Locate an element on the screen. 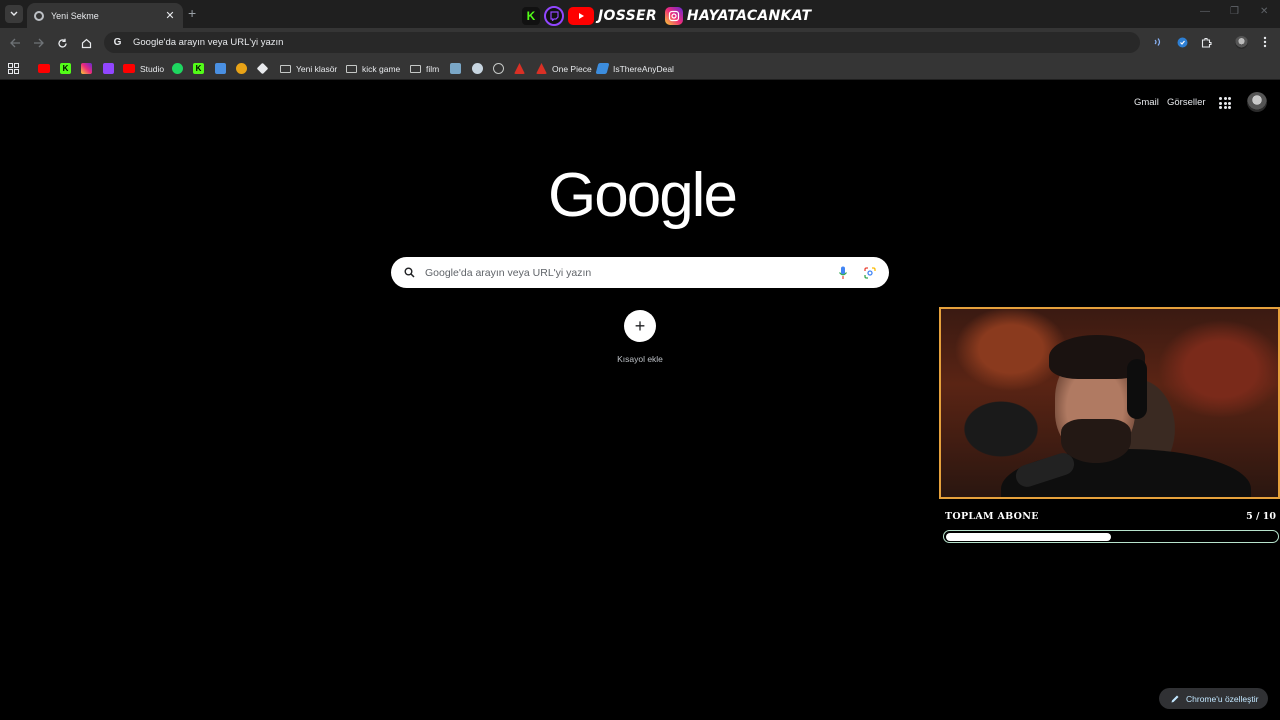  bookmark-folder-yeni-klasor: Yeni klasör is located at coordinates (308, 68).